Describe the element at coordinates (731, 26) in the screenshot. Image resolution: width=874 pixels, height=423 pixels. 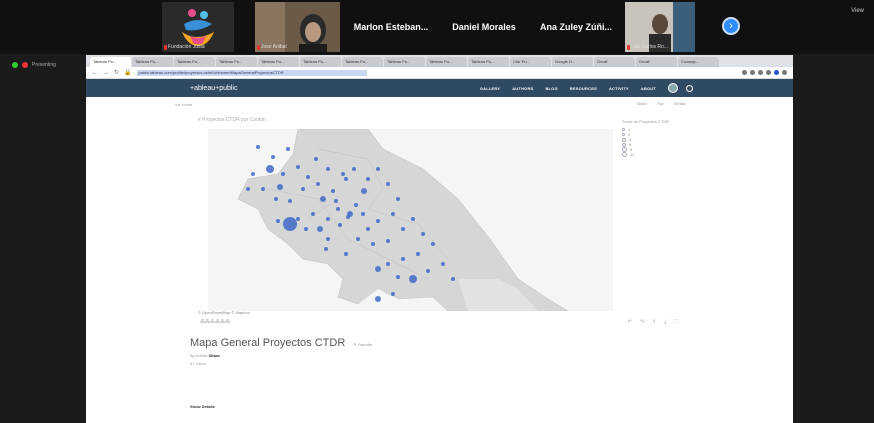
I see `chevron-right-icon: ›` at that location.